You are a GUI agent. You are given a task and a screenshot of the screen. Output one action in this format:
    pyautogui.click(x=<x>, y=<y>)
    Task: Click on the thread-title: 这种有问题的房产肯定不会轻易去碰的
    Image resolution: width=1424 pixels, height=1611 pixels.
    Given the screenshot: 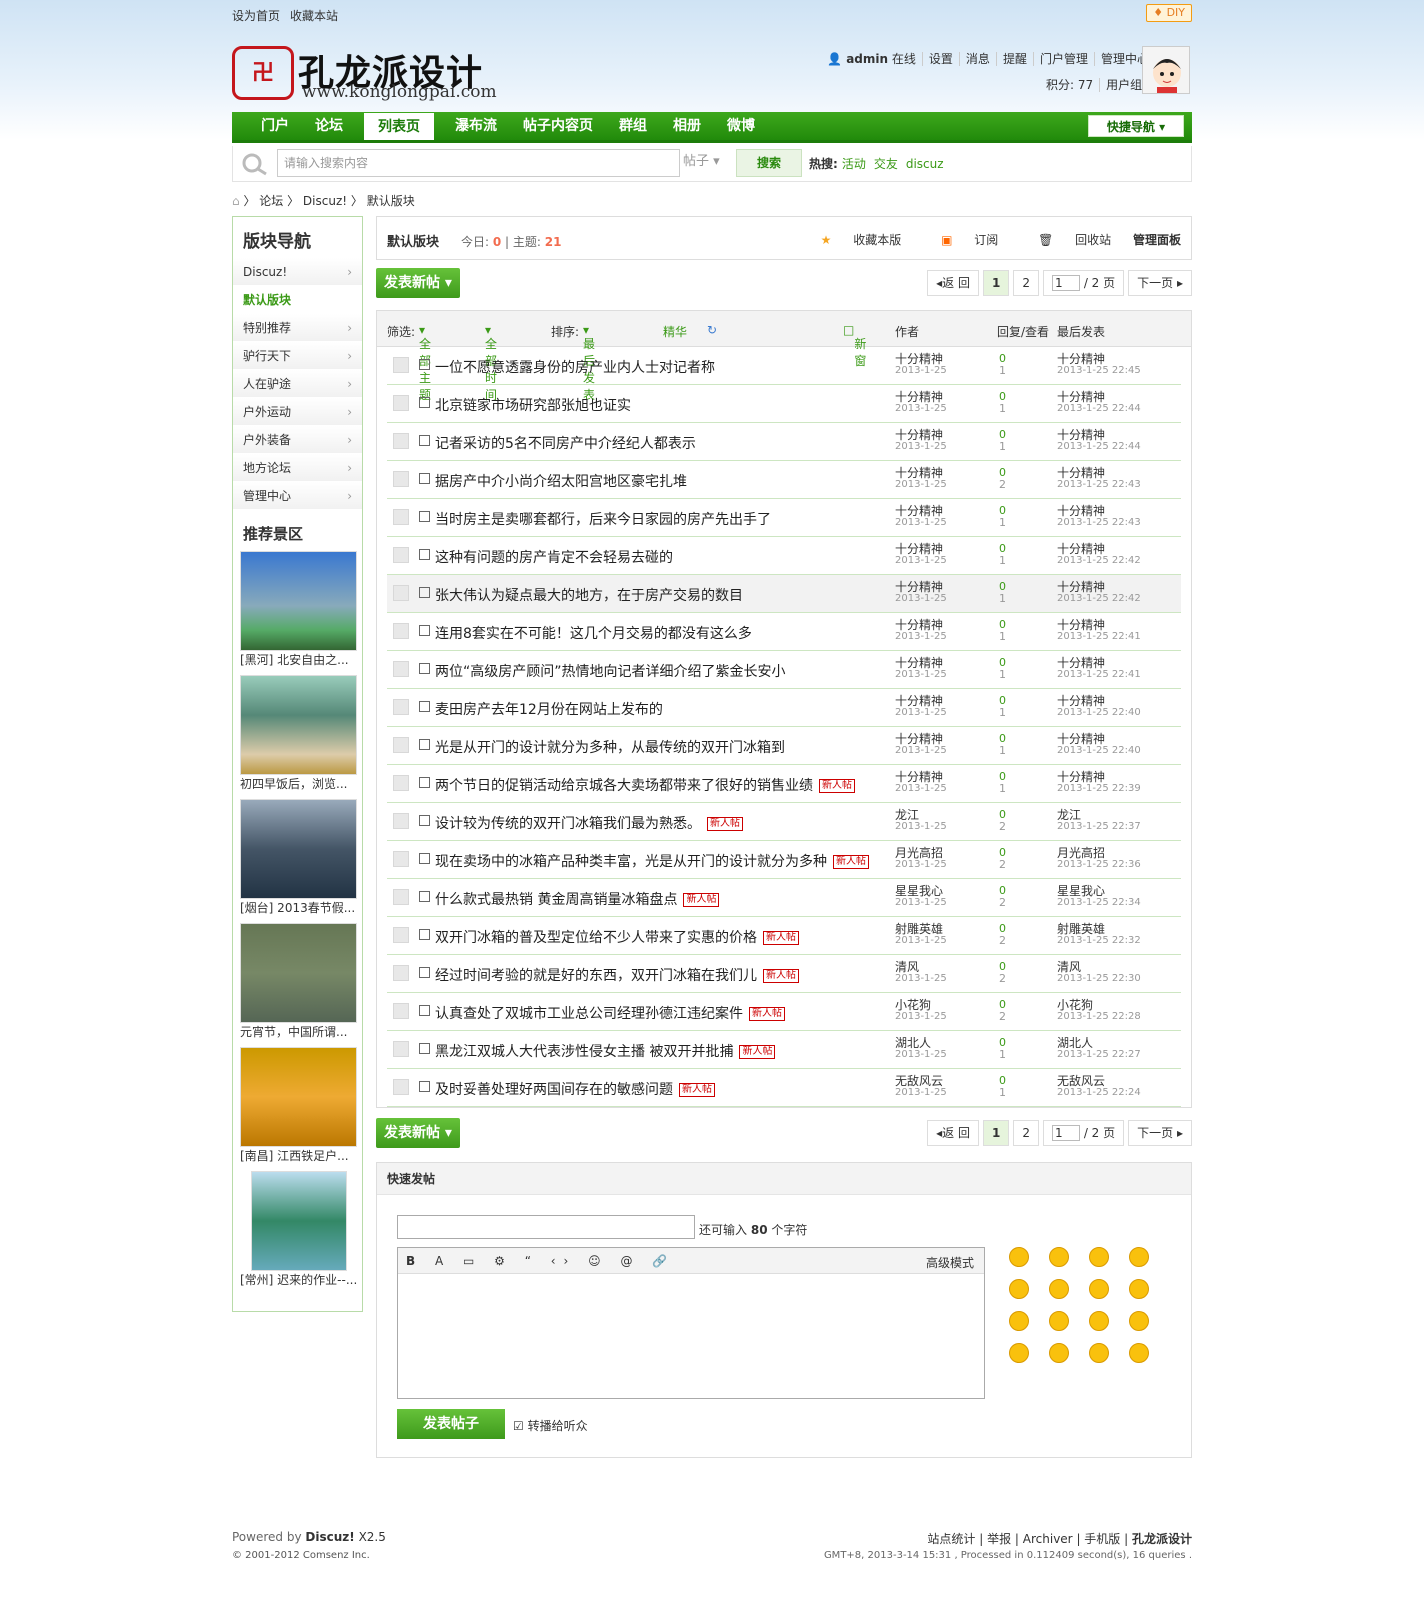 What is the action you would take?
    pyautogui.click(x=554, y=557)
    